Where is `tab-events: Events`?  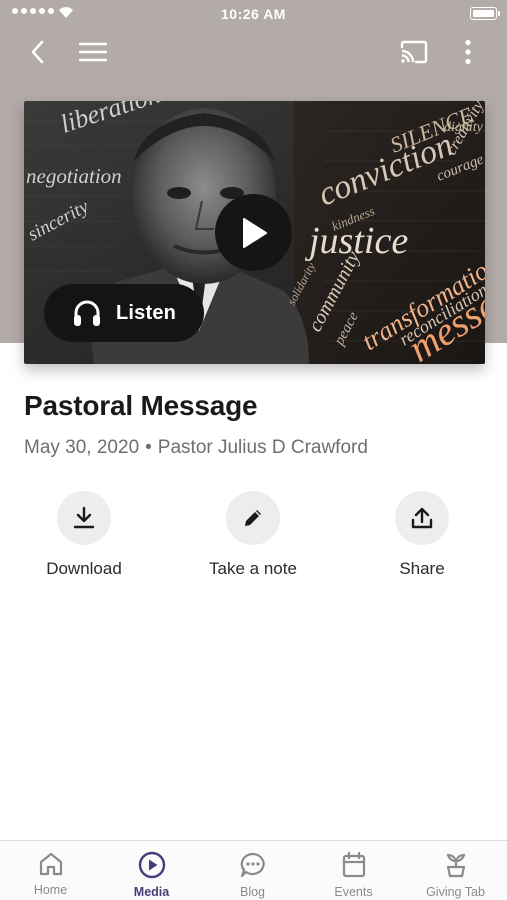
tab-events: Events is located at coordinates (353, 870).